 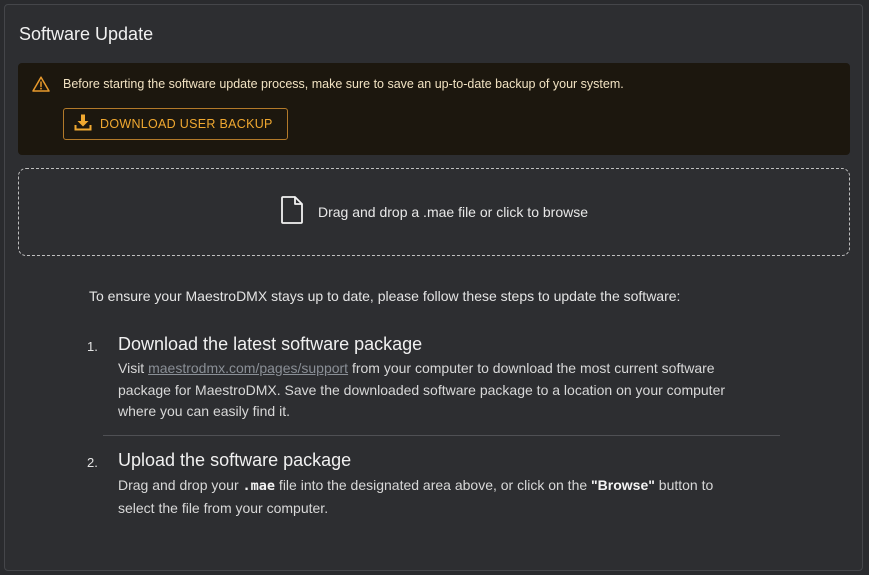 What do you see at coordinates (186, 124) in the screenshot?
I see `download-user-backup-label: DOWNLOAD USER BACKUP` at bounding box center [186, 124].